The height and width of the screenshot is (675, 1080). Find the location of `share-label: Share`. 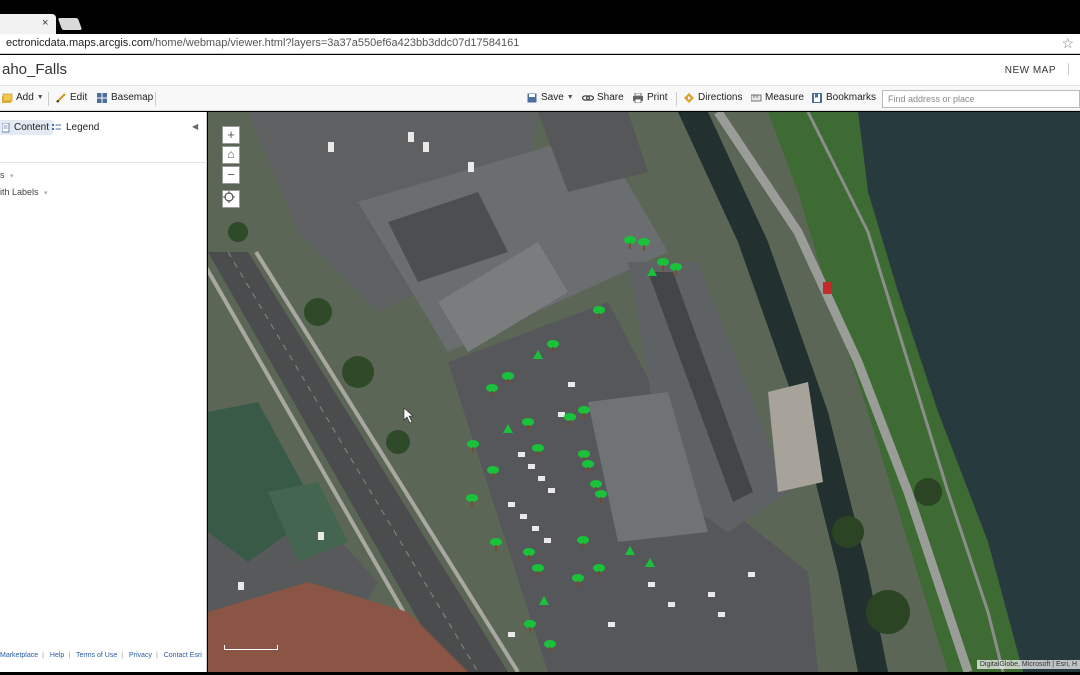

share-label: Share is located at coordinates (610, 97).